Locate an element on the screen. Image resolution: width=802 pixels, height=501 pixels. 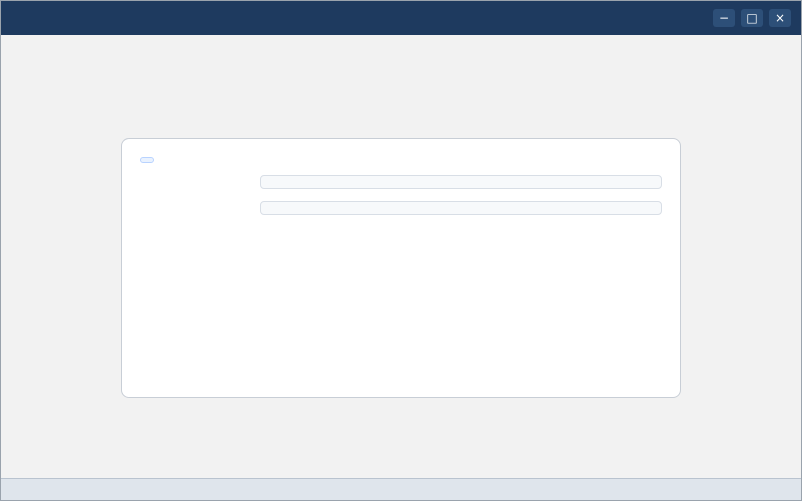
minimize-button: − is located at coordinates (724, 18).